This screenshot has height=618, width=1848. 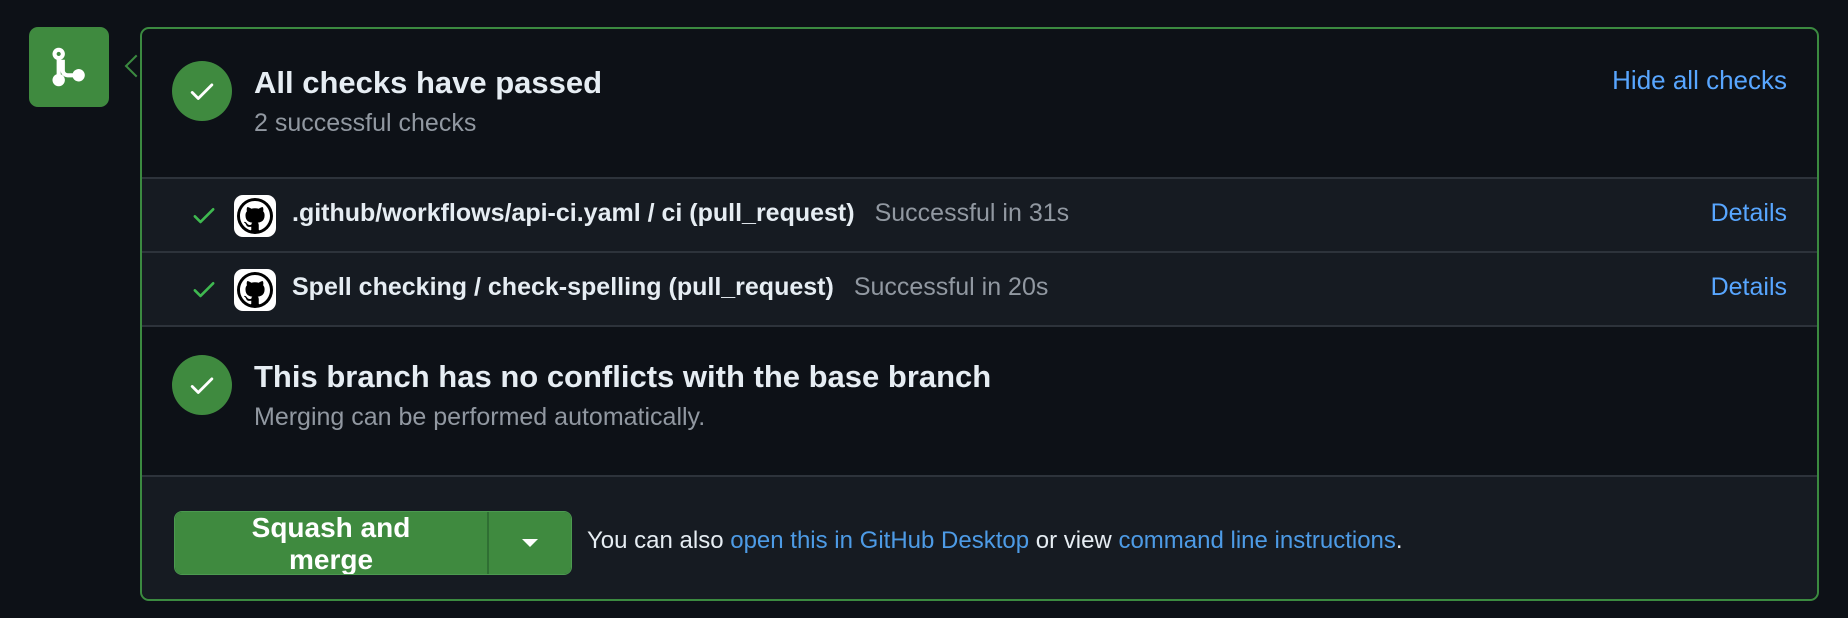 What do you see at coordinates (1399, 540) in the screenshot?
I see `merge-text-suffix: .` at bounding box center [1399, 540].